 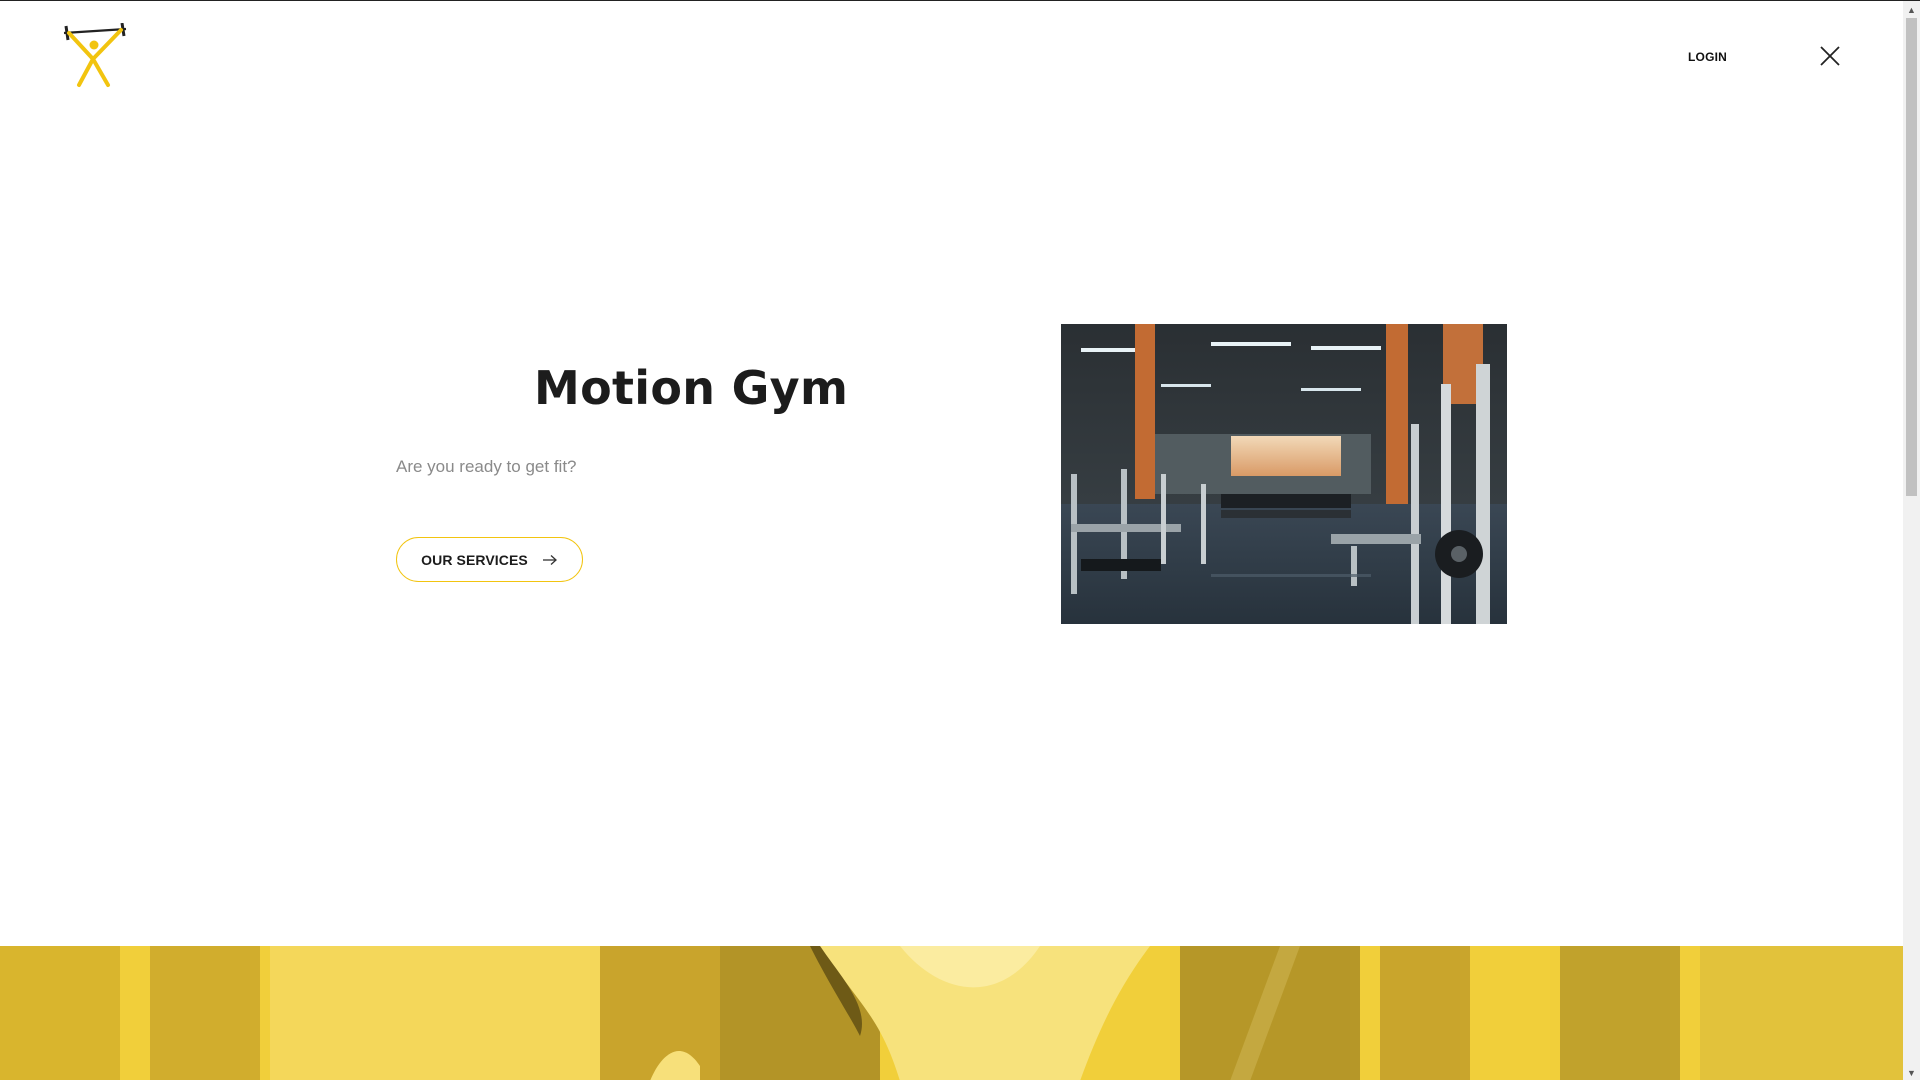 I want to click on weightlifter-logo-icon, so click(x=95, y=57).